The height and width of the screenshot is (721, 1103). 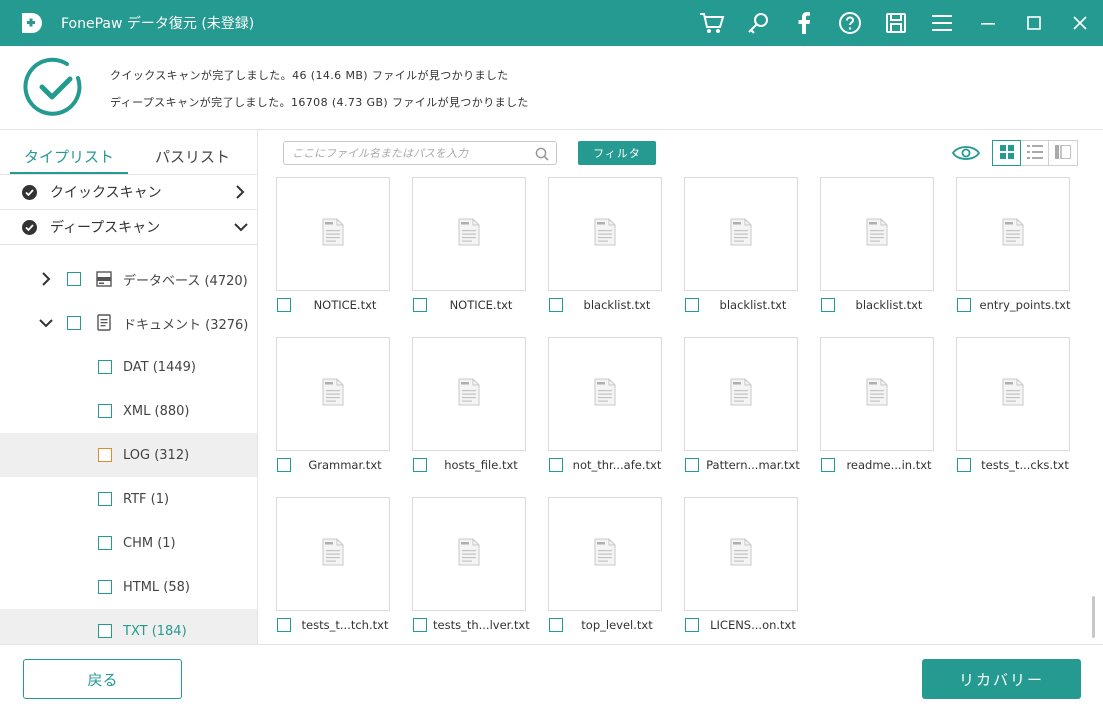 I want to click on quick-scan-row: クイックスキャン, so click(x=128, y=192).